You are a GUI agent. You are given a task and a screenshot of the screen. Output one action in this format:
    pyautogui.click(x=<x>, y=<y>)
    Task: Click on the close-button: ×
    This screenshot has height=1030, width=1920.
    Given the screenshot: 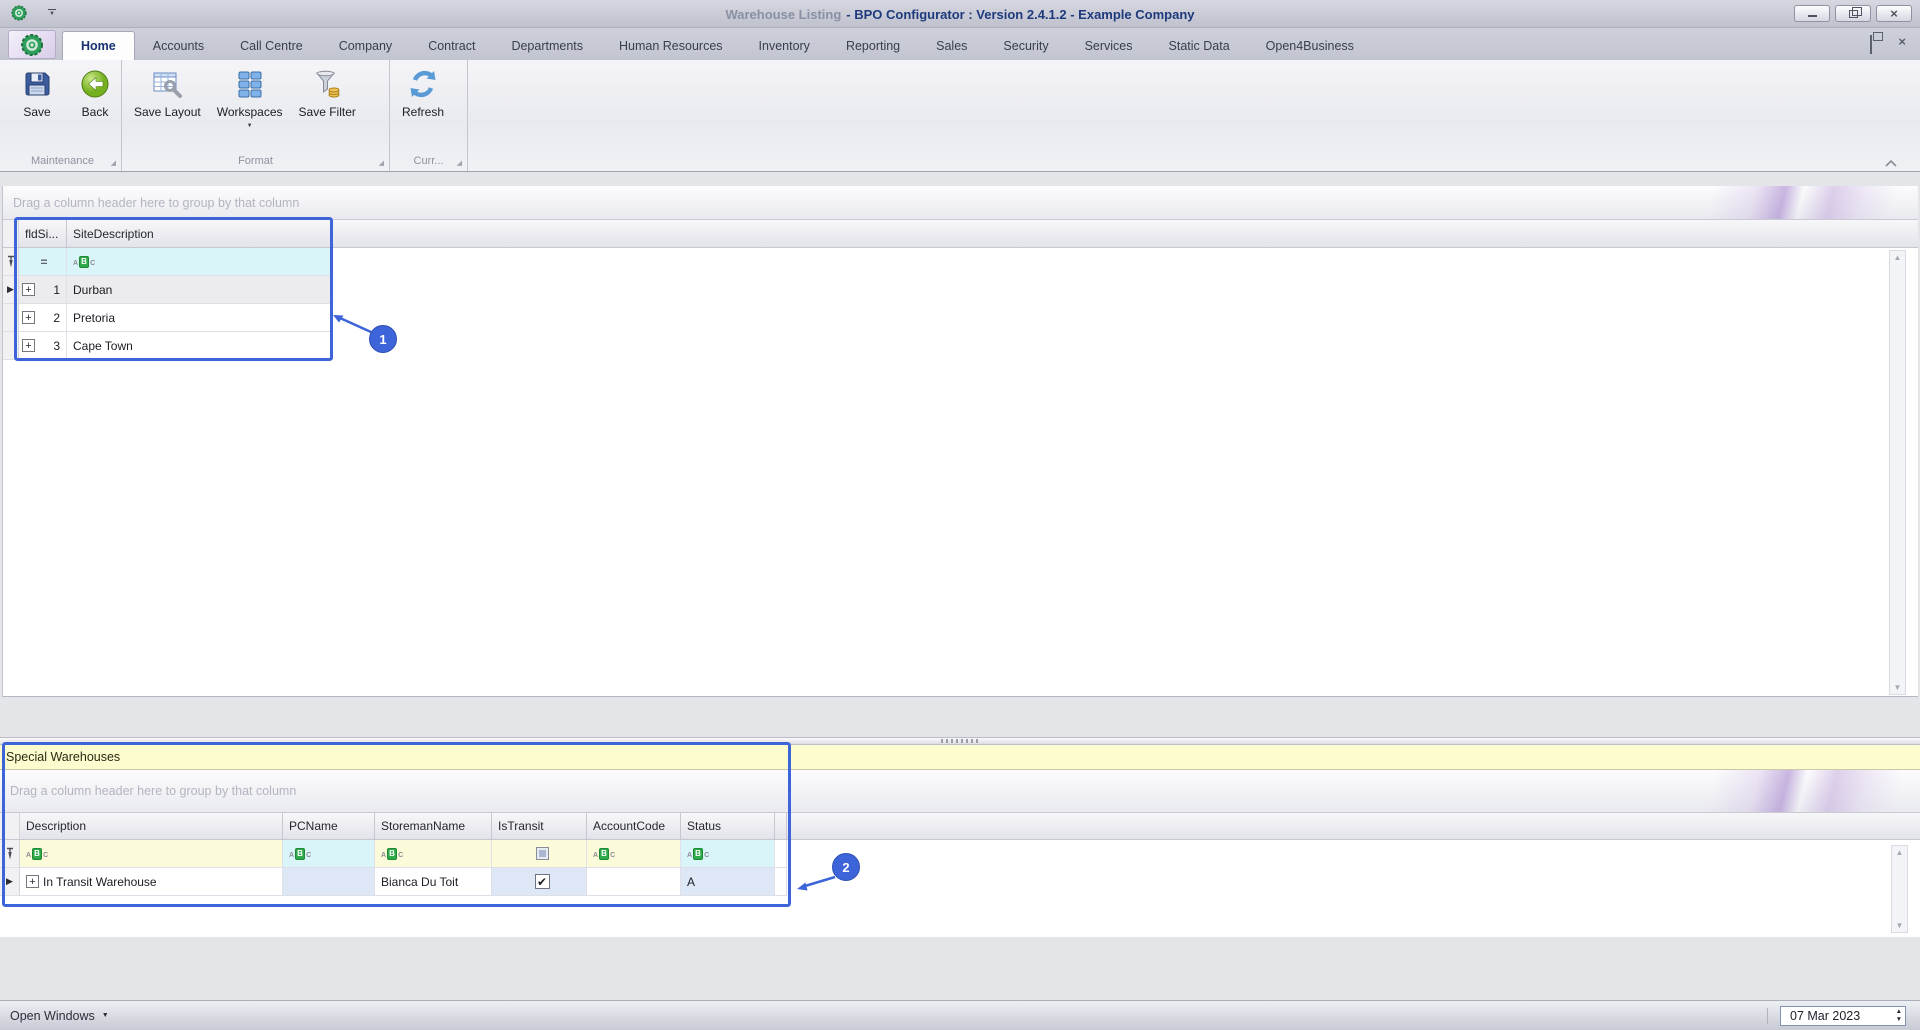 What is the action you would take?
    pyautogui.click(x=1894, y=13)
    